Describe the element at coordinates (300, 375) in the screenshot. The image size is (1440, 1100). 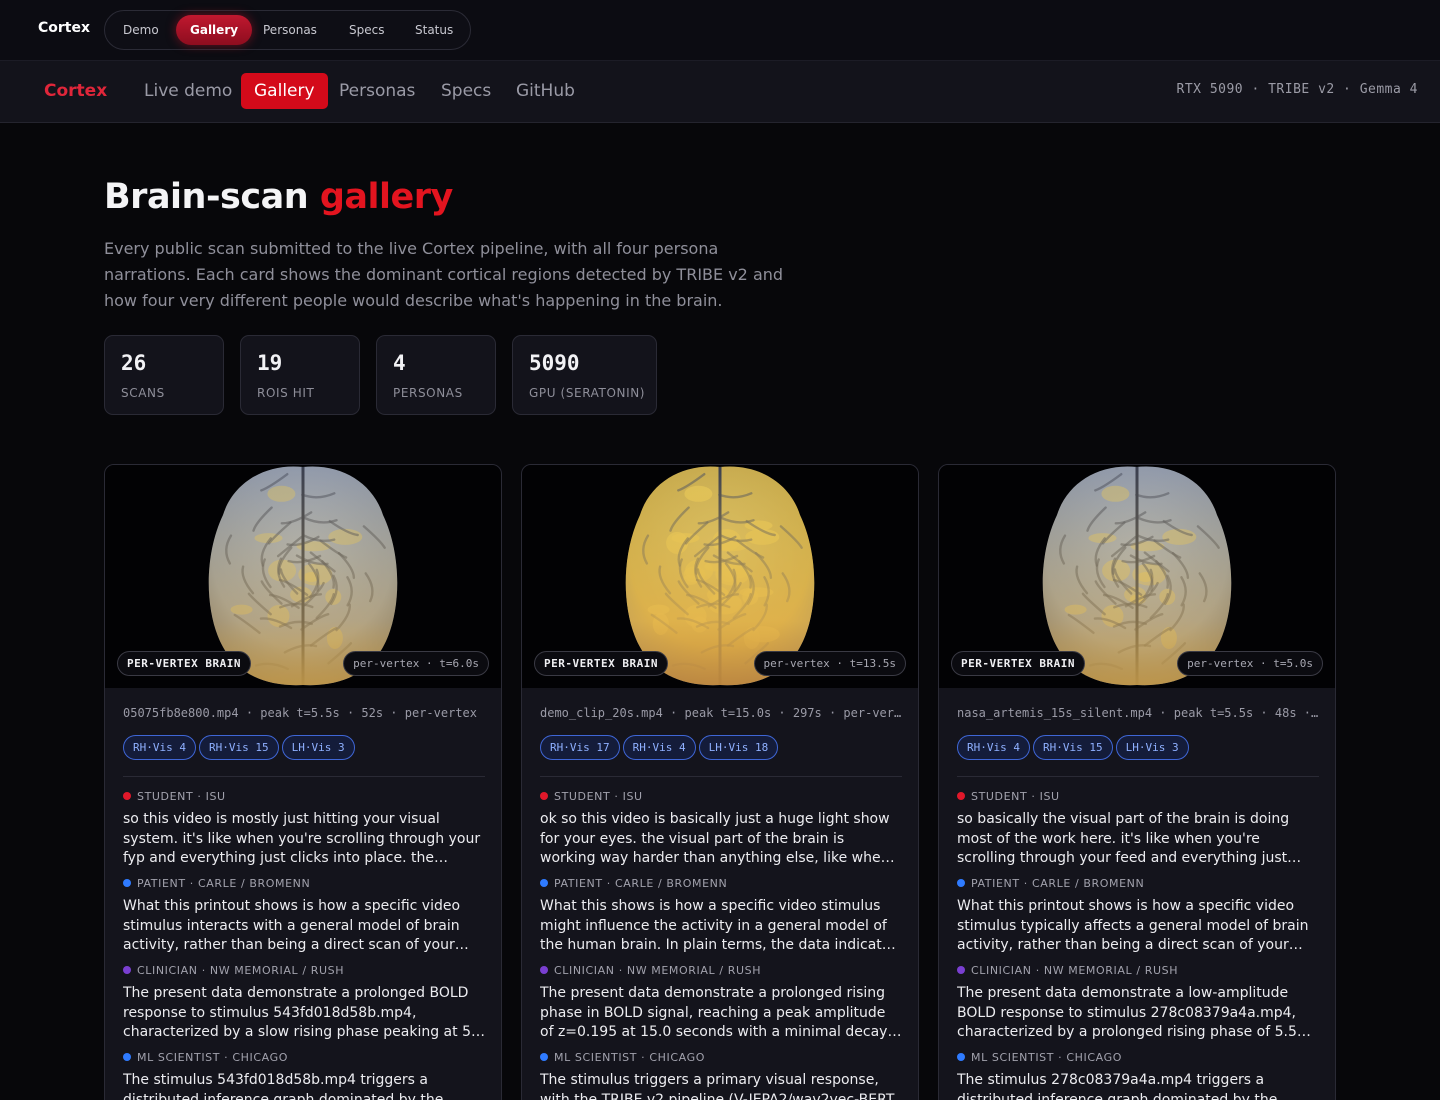
I see `stat-rois-hit: 19 ROIS HIT` at that location.